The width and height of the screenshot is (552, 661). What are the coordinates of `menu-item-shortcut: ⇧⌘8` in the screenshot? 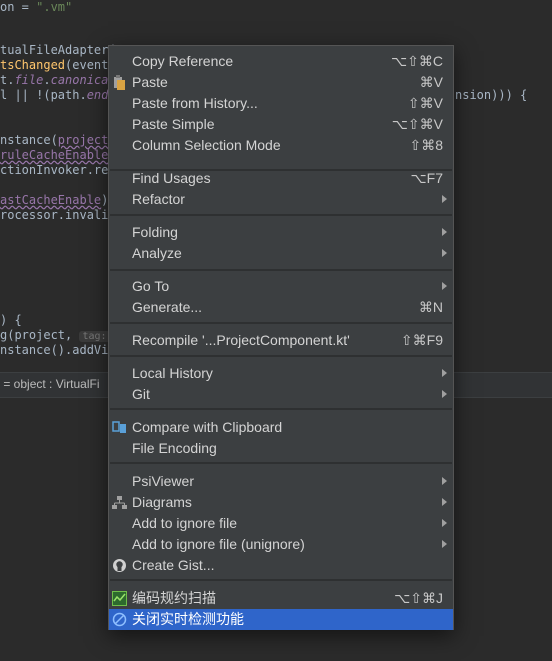 It's located at (426, 145).